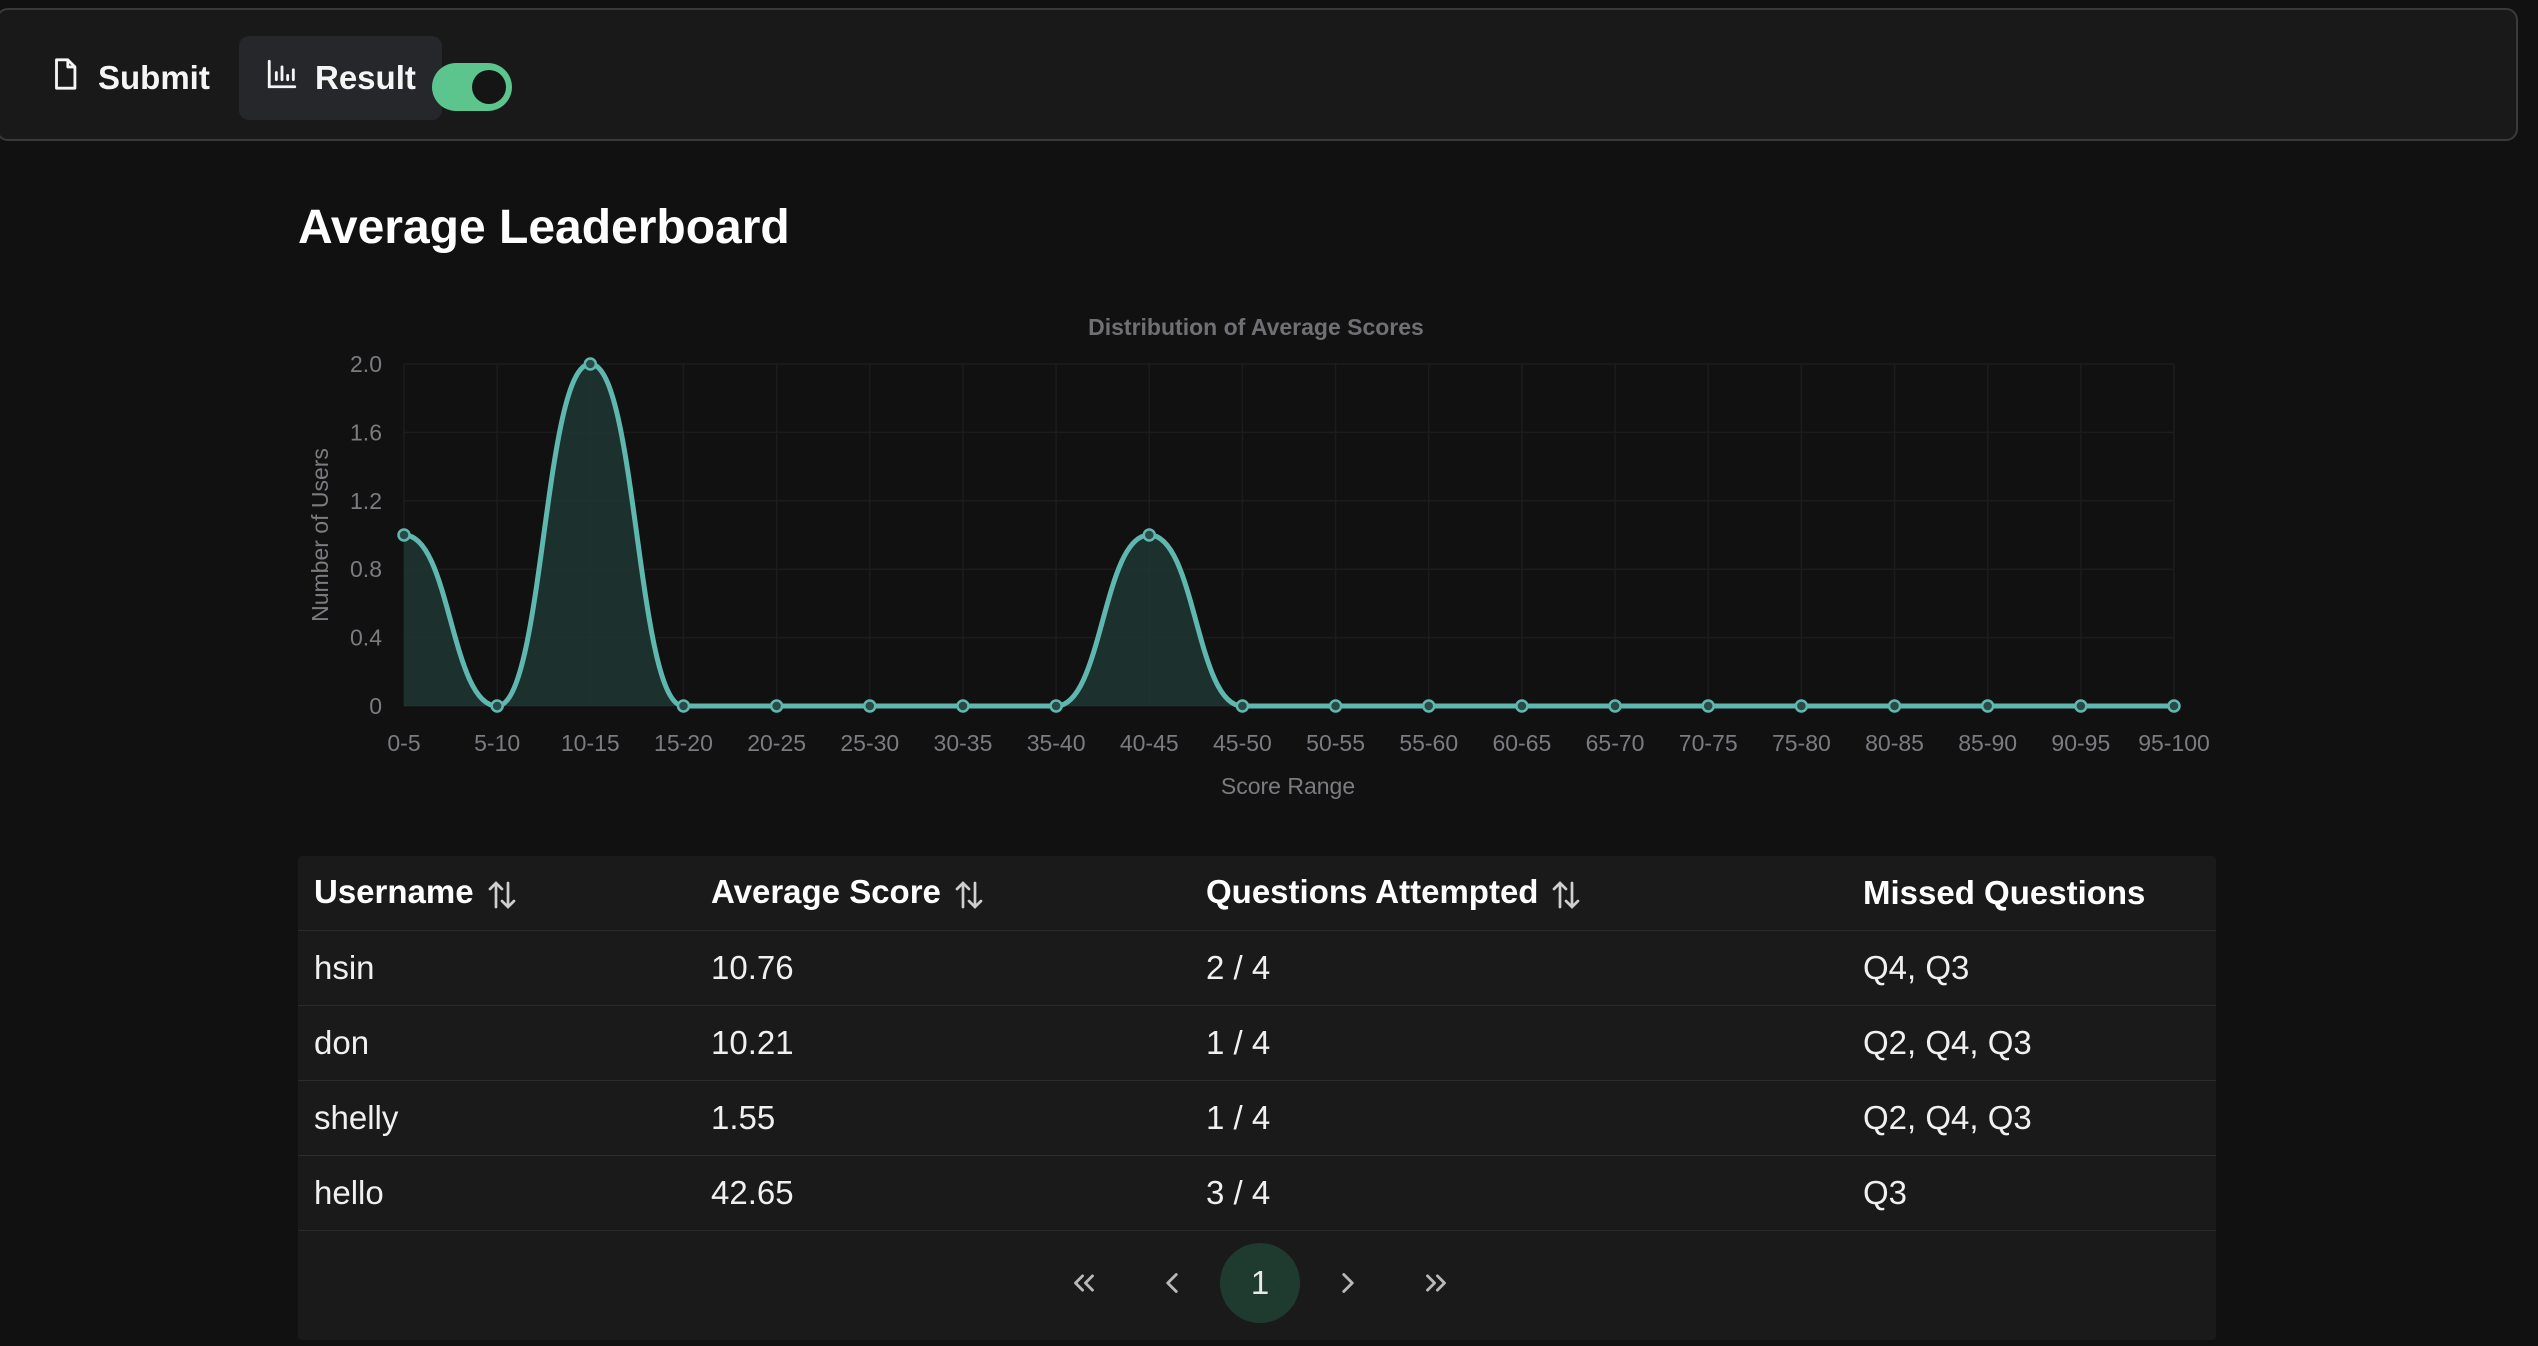 This screenshot has height=1346, width=2538. Describe the element at coordinates (942, 968) in the screenshot. I see `cell-average-score: 10.76` at that location.